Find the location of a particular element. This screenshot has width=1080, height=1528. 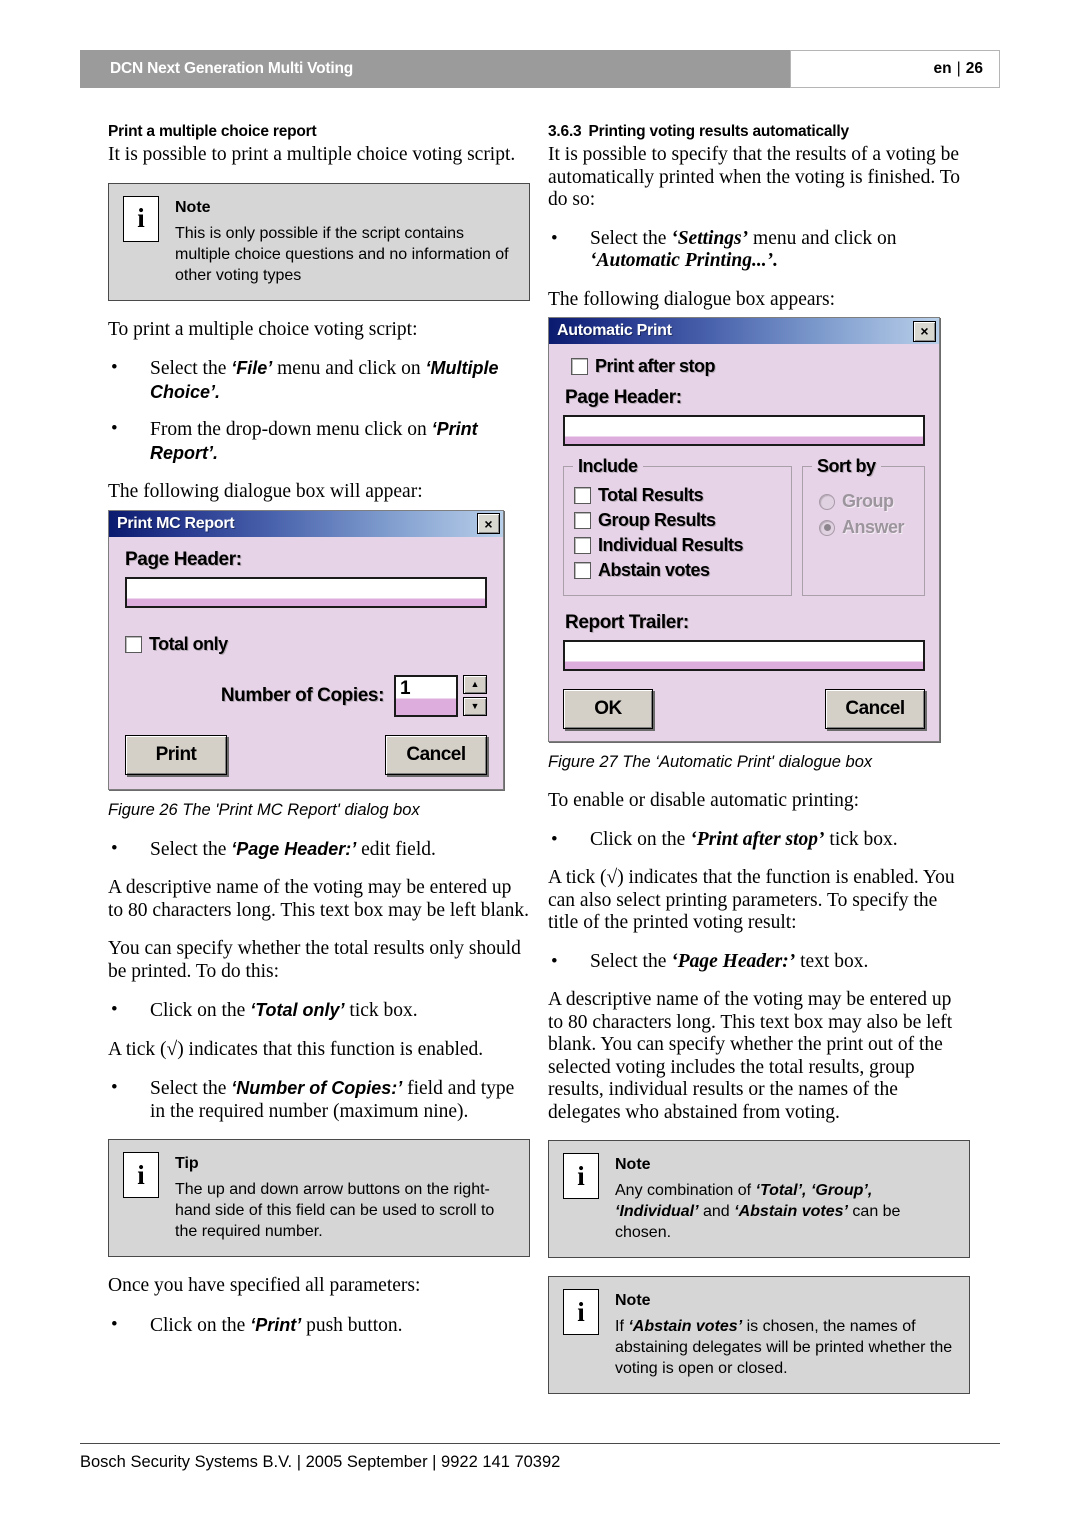

list-item: Select the ‘Page Header:’ edit field. is located at coordinates (319, 850).